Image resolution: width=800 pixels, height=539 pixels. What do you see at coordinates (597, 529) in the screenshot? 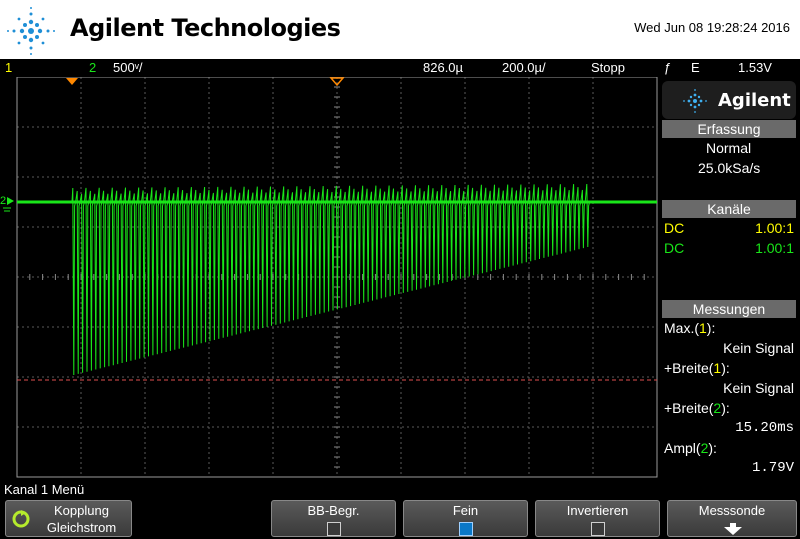
I see `invert-checkbox` at bounding box center [597, 529].